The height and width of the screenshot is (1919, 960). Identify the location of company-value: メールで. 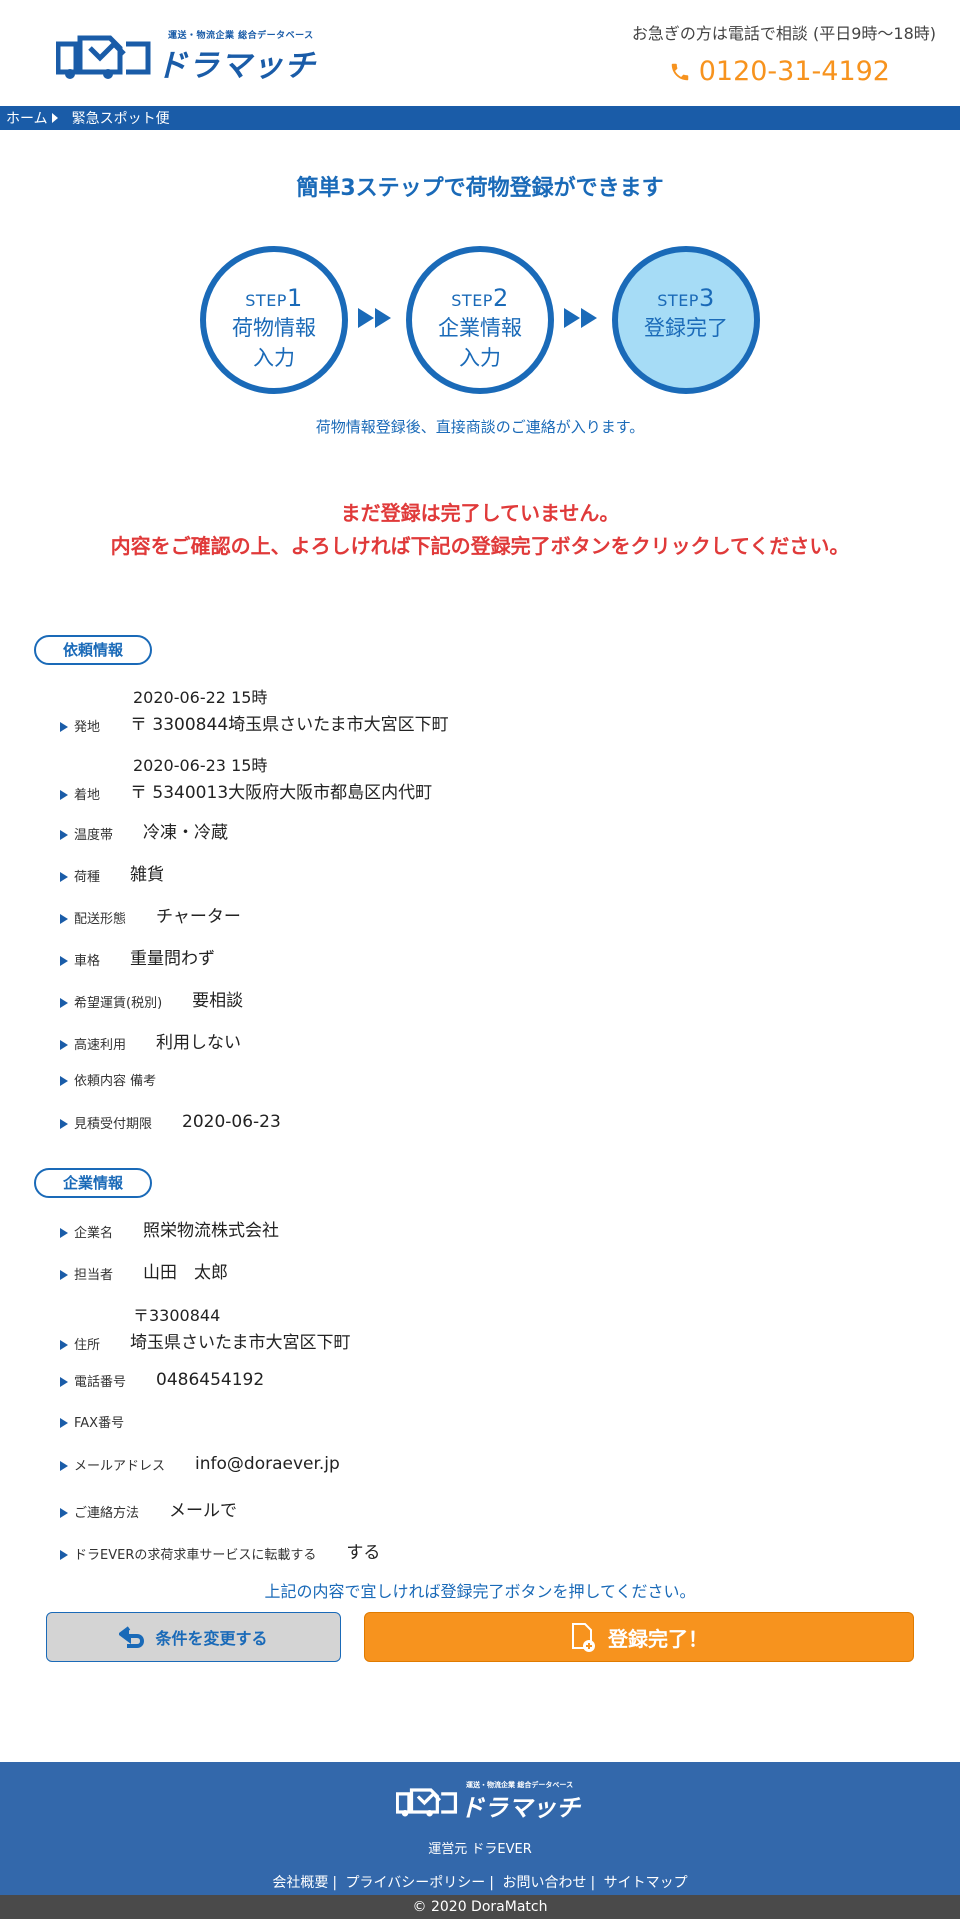
(203, 1511).